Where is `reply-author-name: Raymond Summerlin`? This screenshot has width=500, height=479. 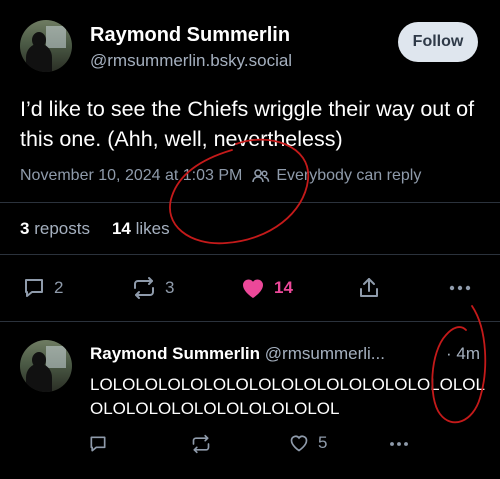 reply-author-name: Raymond Summerlin is located at coordinates (175, 353).